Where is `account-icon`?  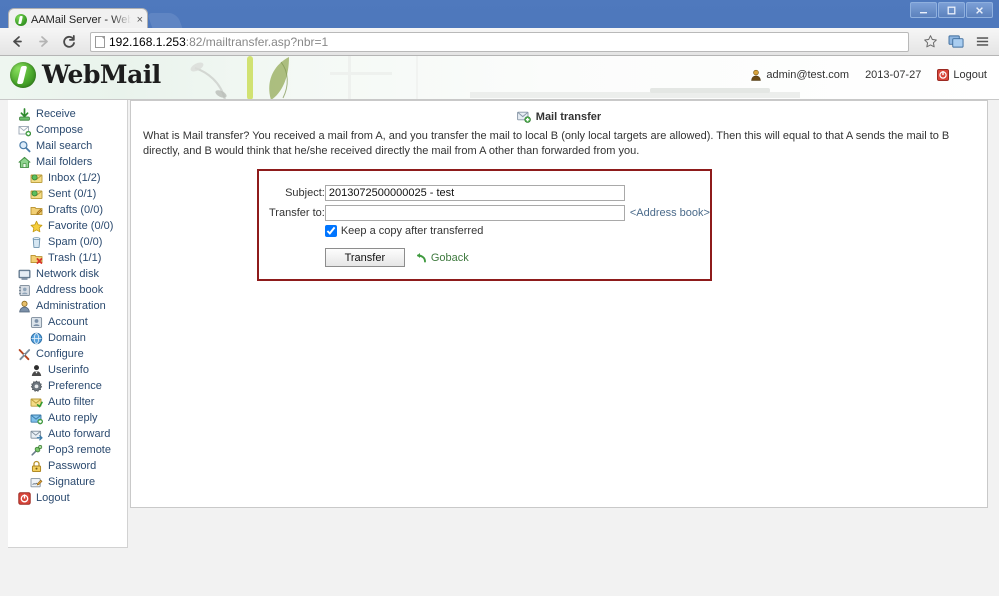
account-icon is located at coordinates (36, 322).